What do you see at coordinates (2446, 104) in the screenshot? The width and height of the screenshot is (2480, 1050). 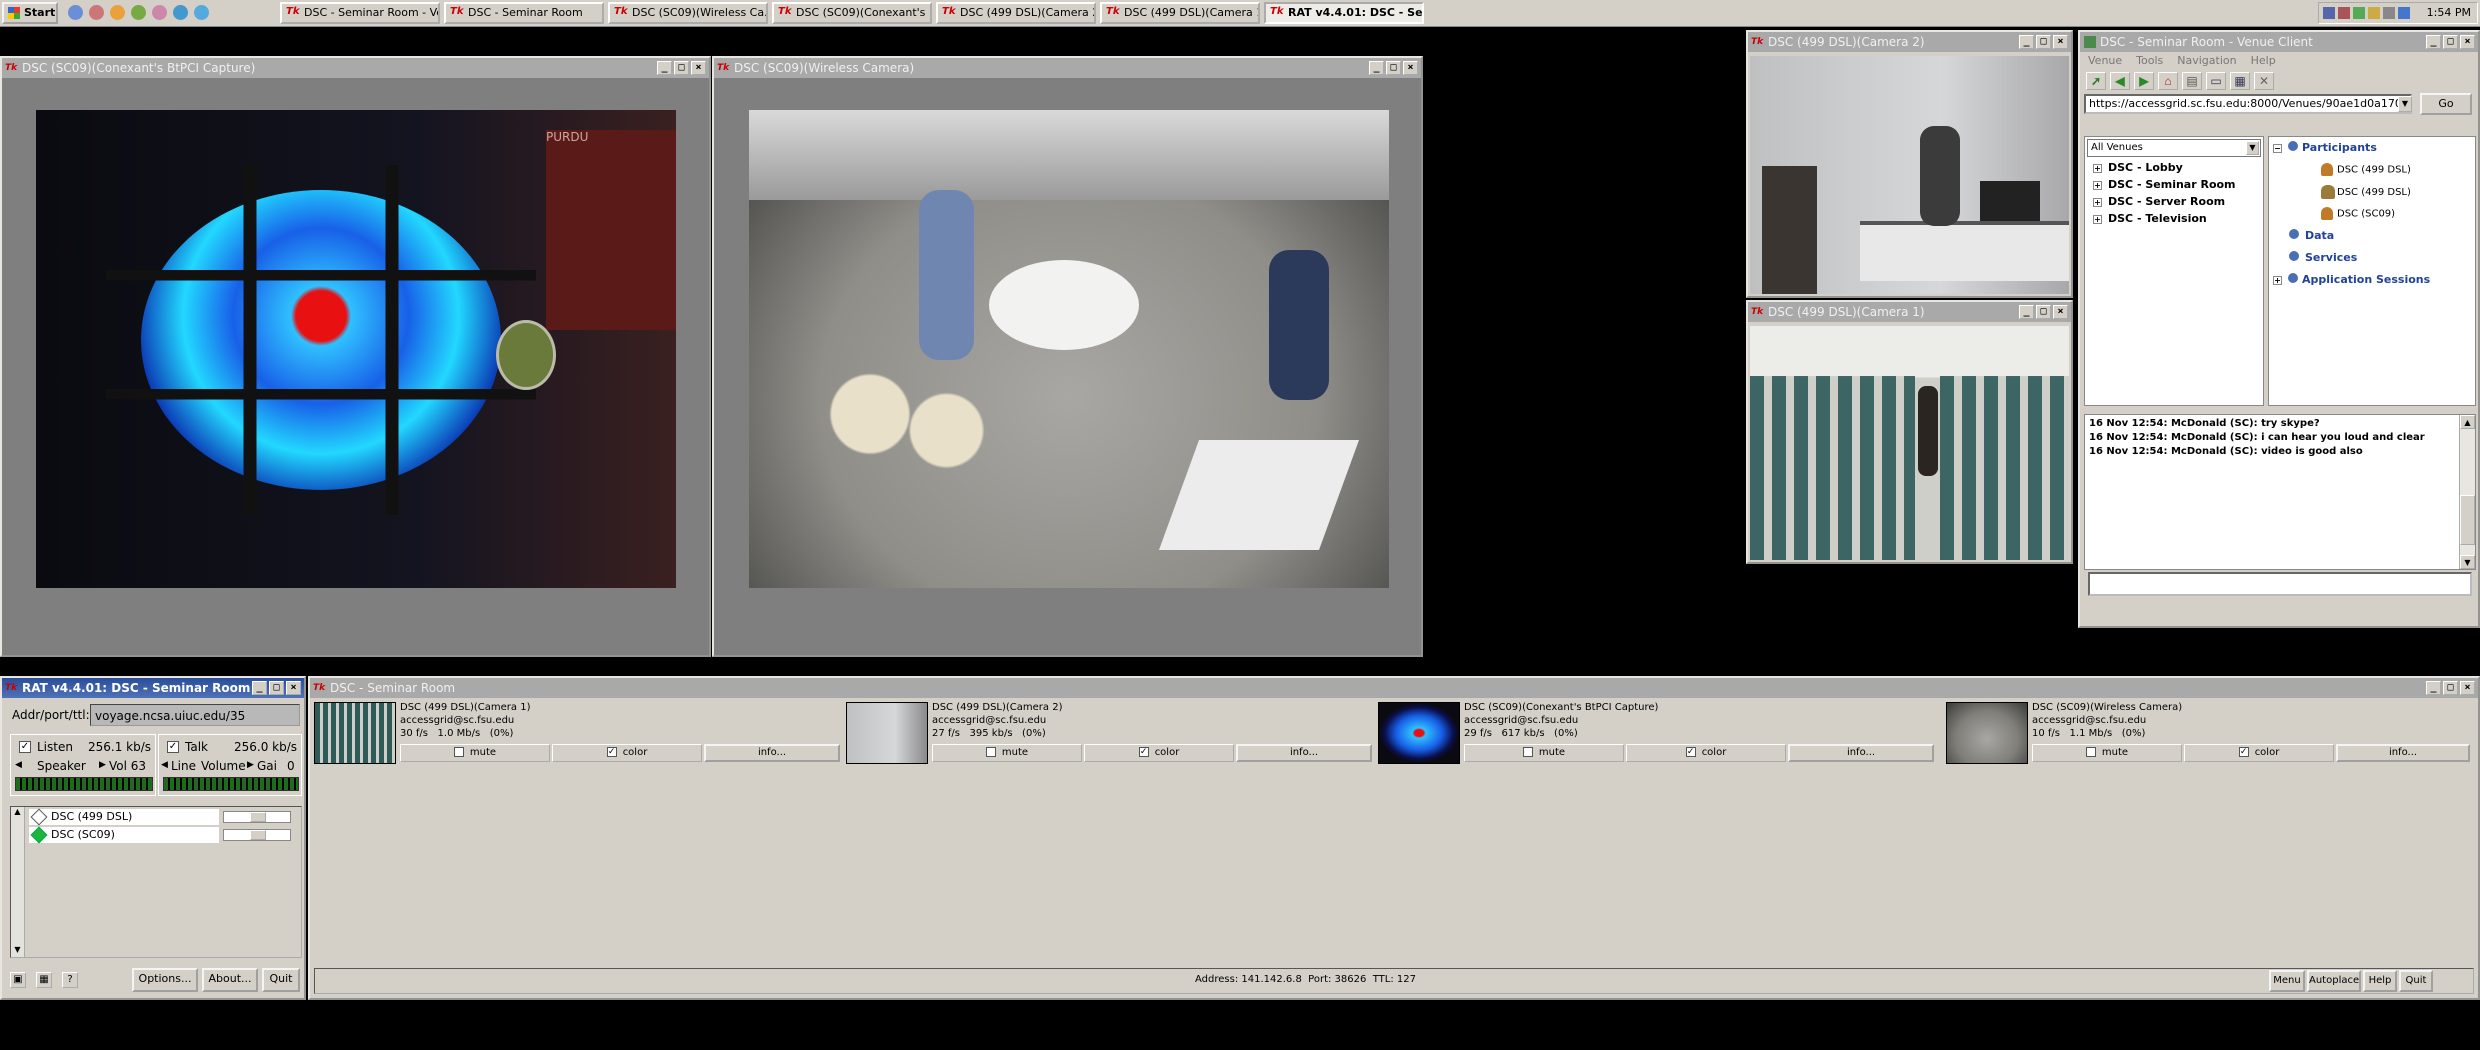 I see `go-button: Go` at bounding box center [2446, 104].